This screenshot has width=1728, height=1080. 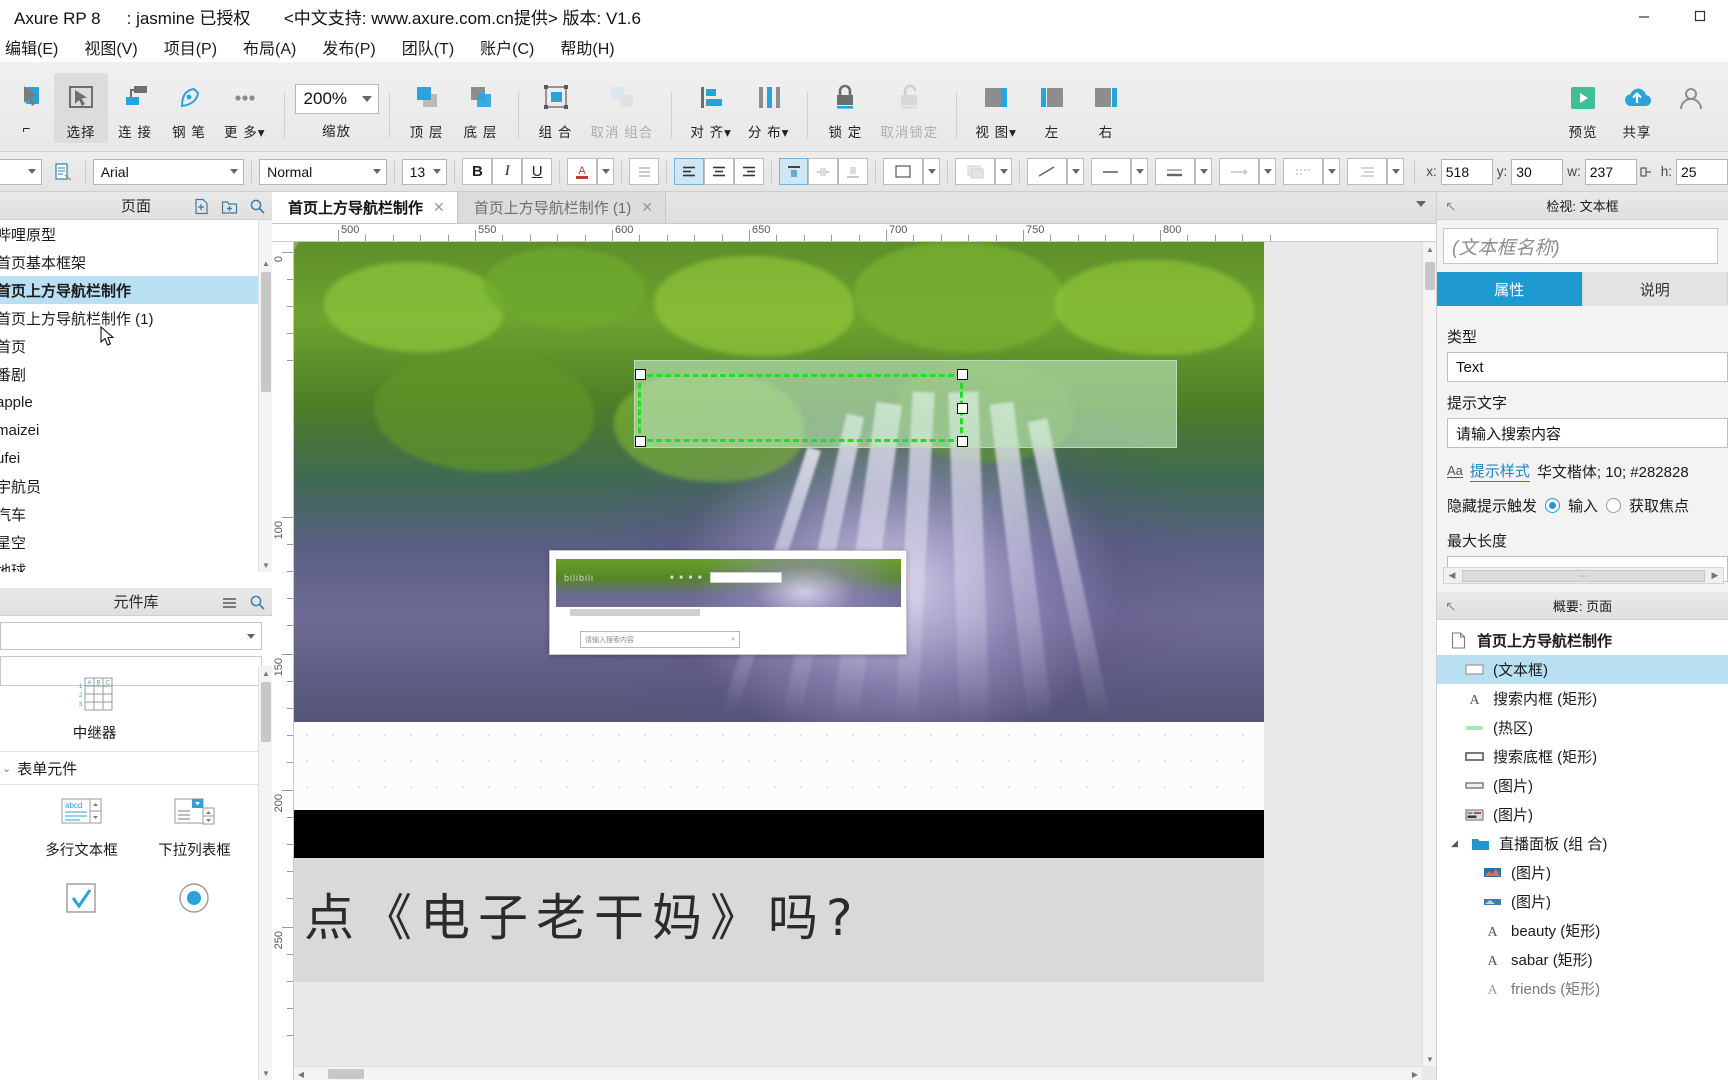 I want to click on page-item-1: 首页基本框架, so click(x=136, y=262).